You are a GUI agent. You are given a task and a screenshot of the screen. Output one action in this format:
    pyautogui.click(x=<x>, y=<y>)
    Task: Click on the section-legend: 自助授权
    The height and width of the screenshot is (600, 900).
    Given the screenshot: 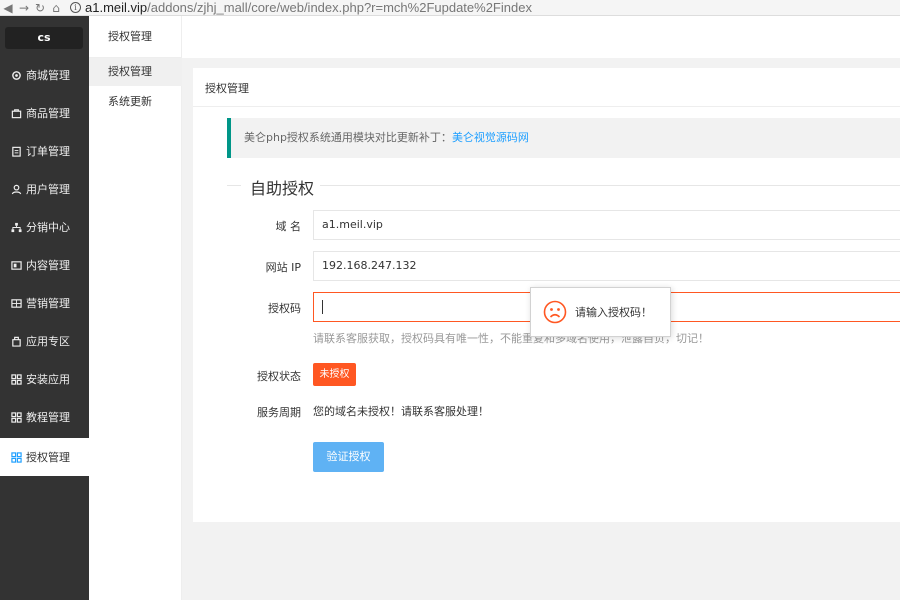 What is the action you would take?
    pyautogui.click(x=282, y=188)
    